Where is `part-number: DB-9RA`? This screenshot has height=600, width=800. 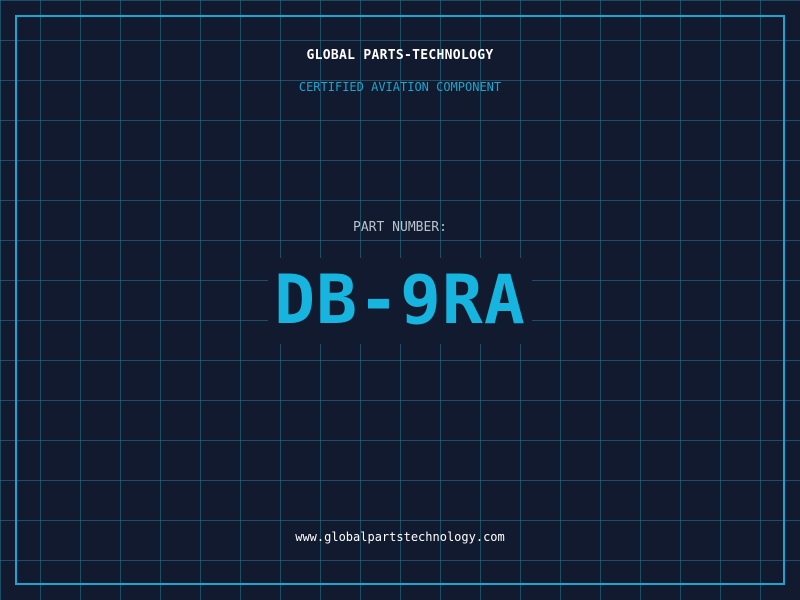
part-number: DB-9RA is located at coordinates (400, 301).